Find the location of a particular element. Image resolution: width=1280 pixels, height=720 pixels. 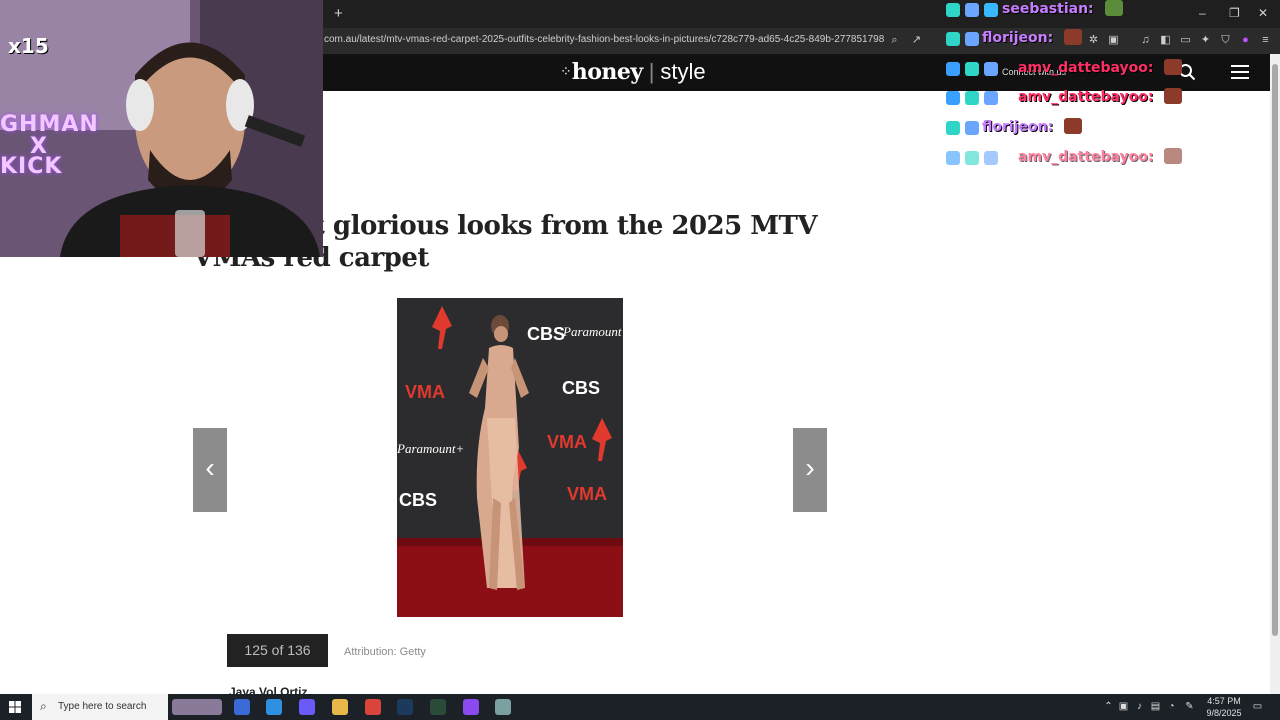

gallery-next-button: › is located at coordinates (810, 470).